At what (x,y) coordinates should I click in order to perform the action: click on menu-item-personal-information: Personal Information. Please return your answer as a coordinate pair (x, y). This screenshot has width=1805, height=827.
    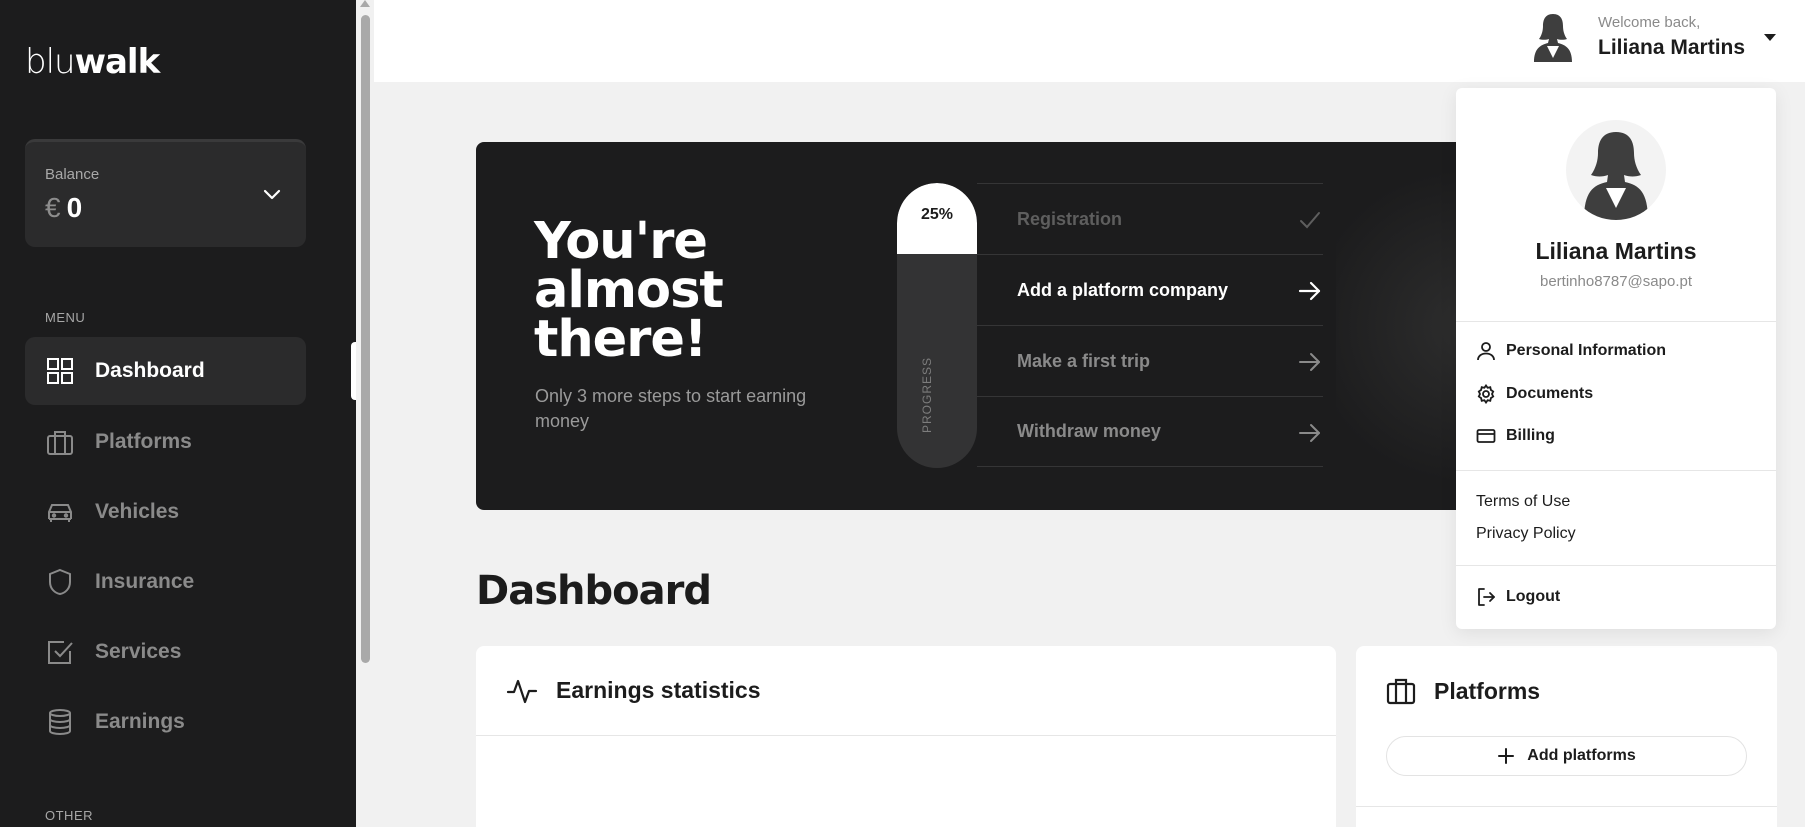
    Looking at the image, I should click on (1571, 351).